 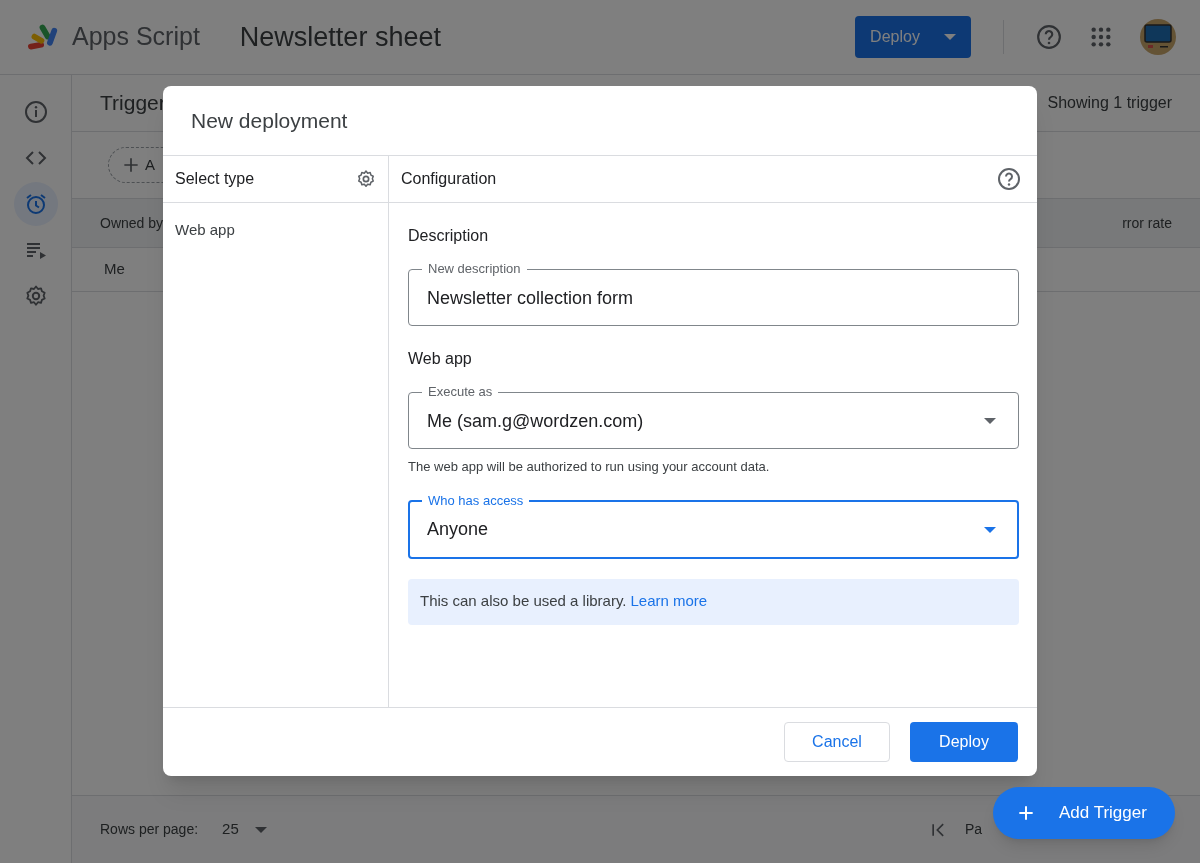 I want to click on section-heading: Description, so click(x=449, y=236).